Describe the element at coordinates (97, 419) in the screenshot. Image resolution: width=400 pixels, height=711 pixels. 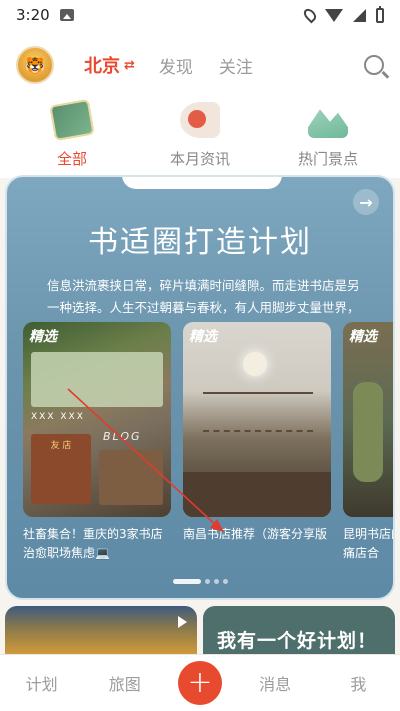
I see `post-image: 精选 XXX XXX 友 店 BLOG` at that location.